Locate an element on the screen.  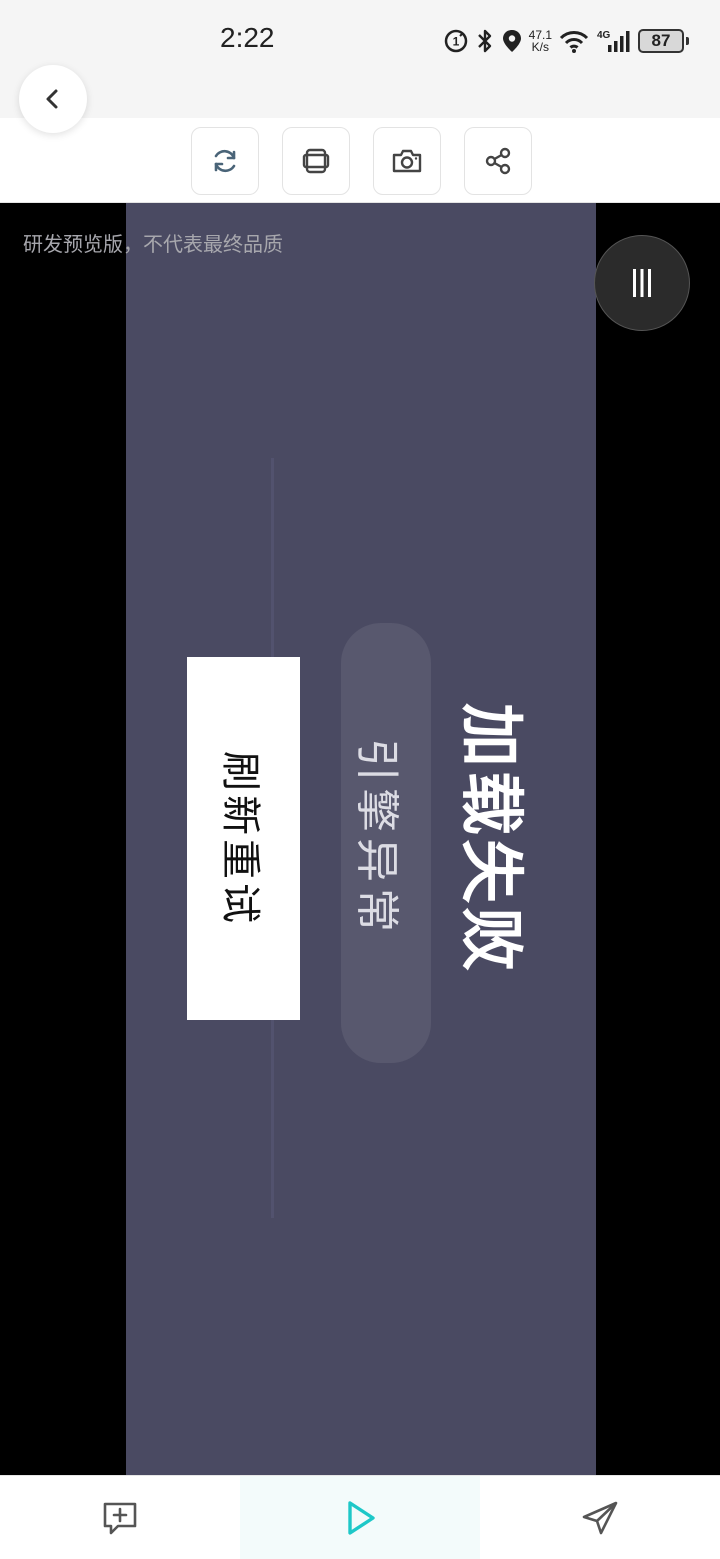
rotate-screen-icon is located at coordinates (316, 161).